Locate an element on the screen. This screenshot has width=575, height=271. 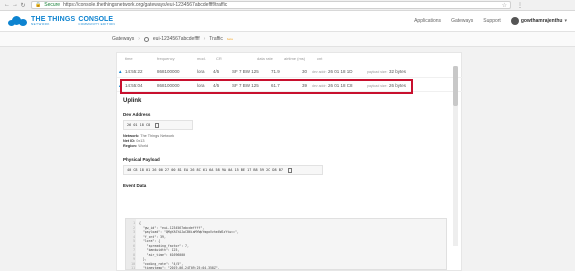
avatar is located at coordinates (514, 21).